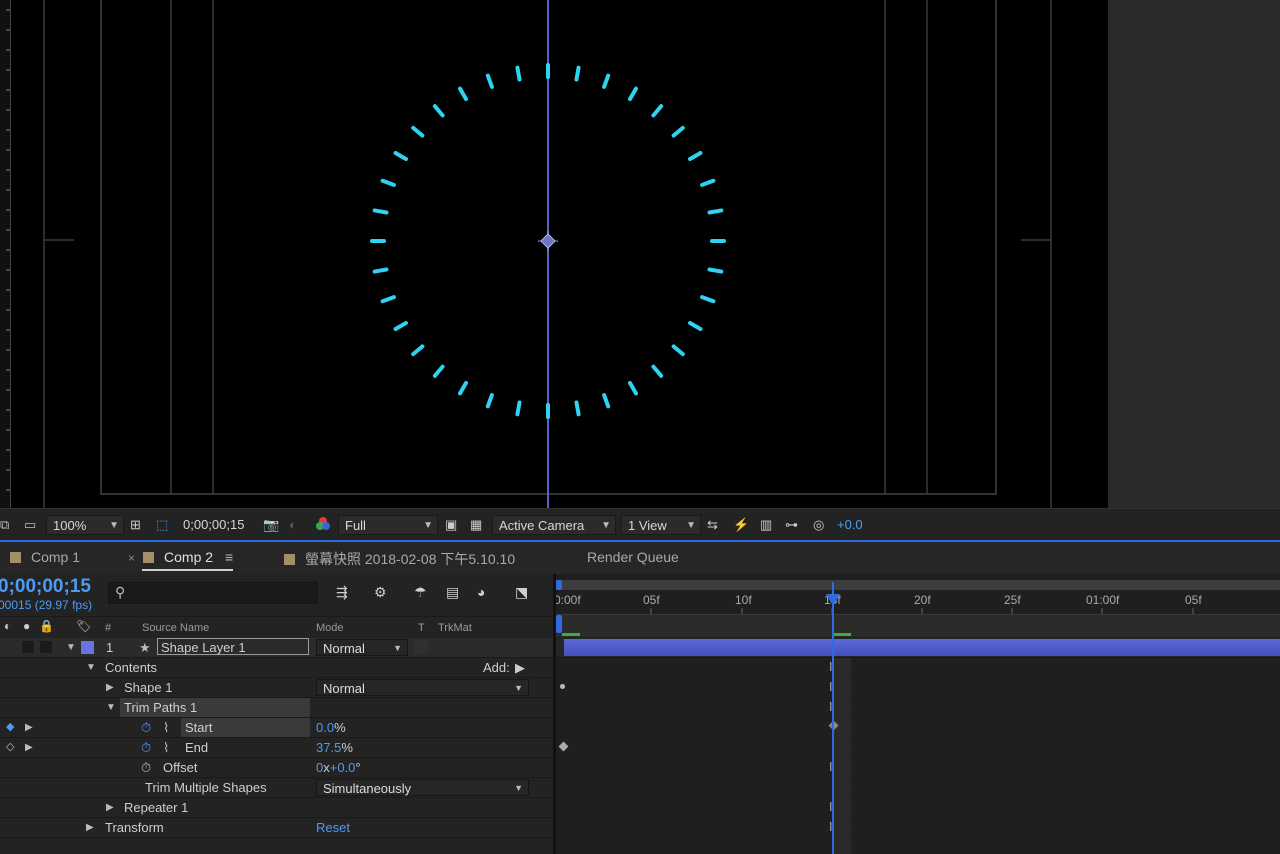 The height and width of the screenshot is (854, 1280). I want to click on work-area-handle, so click(559, 624).